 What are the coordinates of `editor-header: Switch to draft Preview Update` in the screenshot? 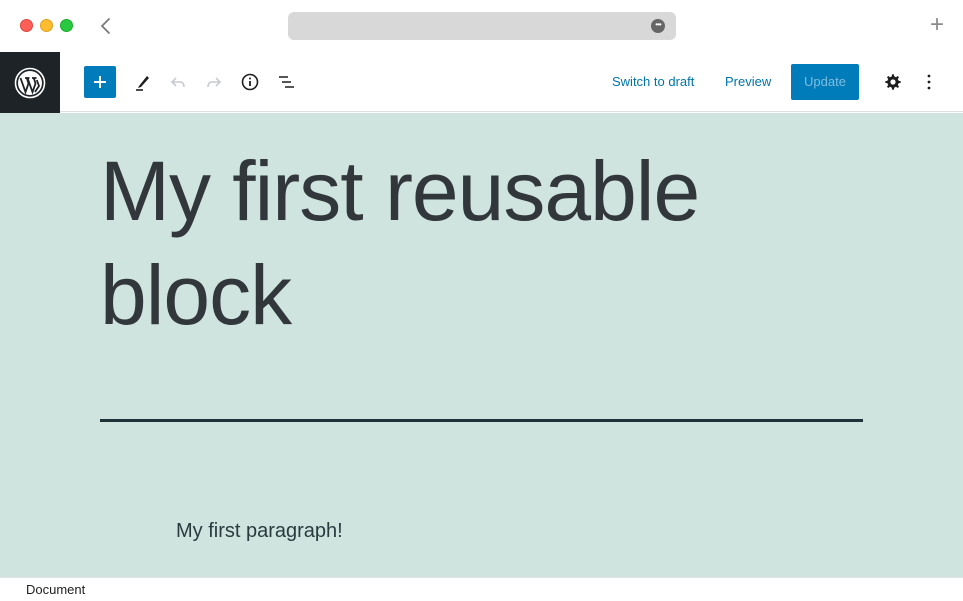 It's located at (481, 82).